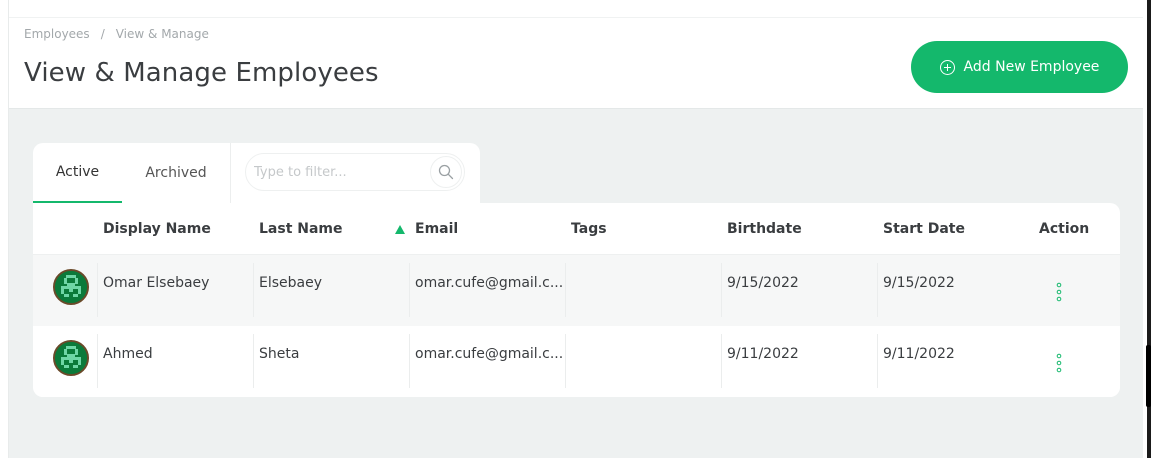 The image size is (1151, 458). What do you see at coordinates (279, 353) in the screenshot?
I see `last-name: Sheta` at bounding box center [279, 353].